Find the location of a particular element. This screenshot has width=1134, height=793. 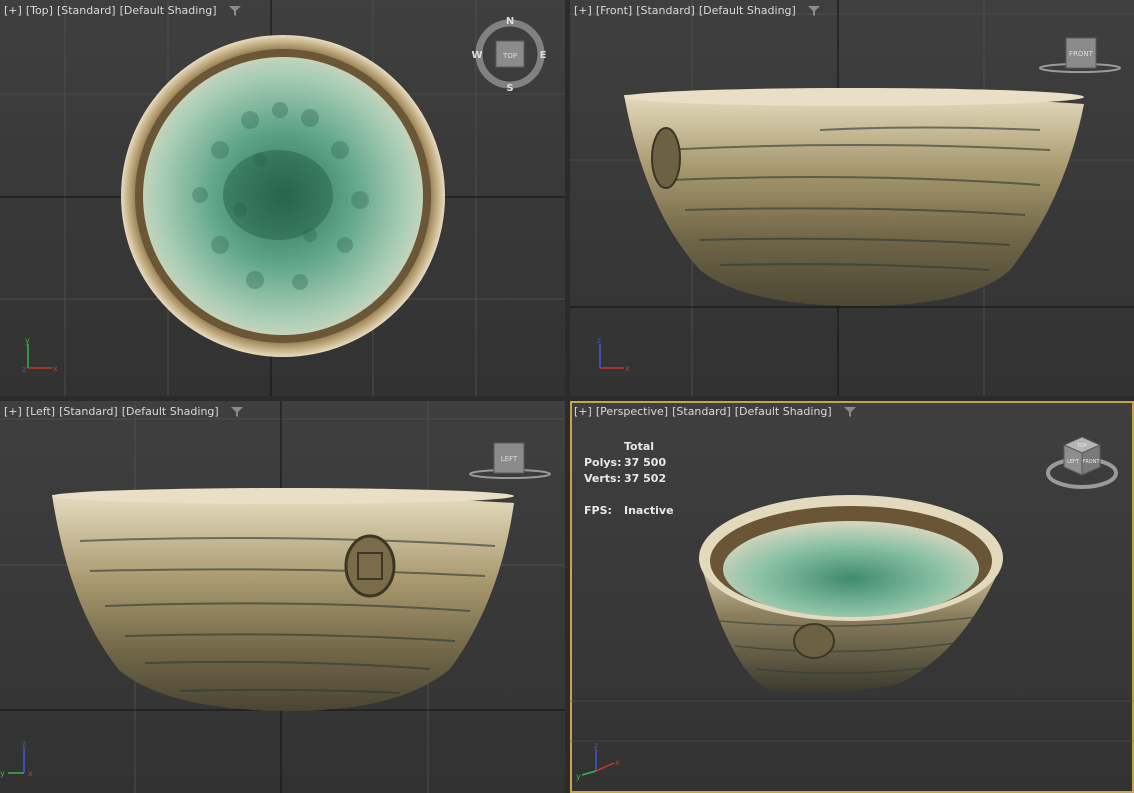

viewcube-face-top: TOP is located at coordinates (1081, 446).